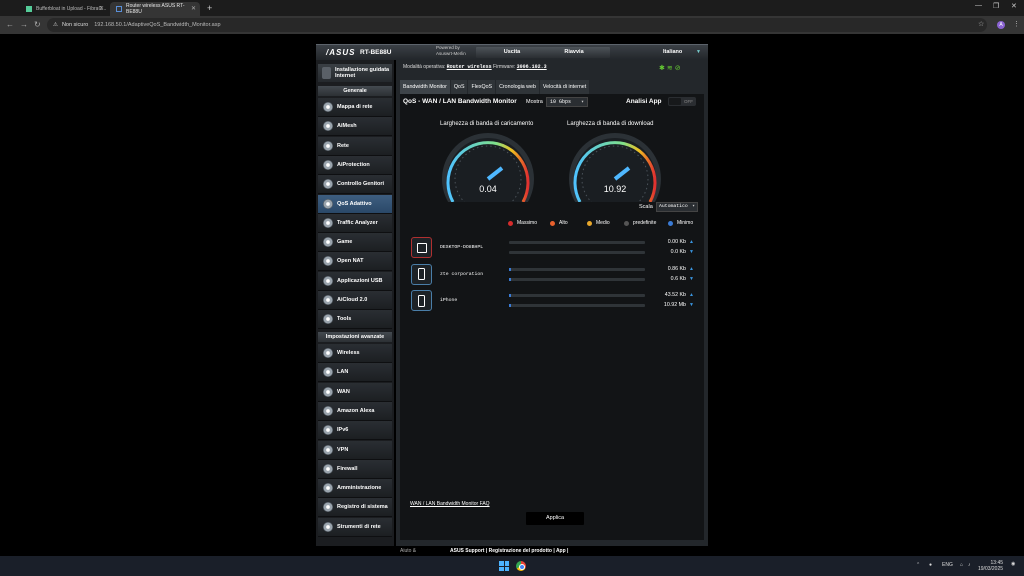 The width and height of the screenshot is (1024, 576). What do you see at coordinates (328, 430) in the screenshot?
I see `ipv6-icon` at bounding box center [328, 430].